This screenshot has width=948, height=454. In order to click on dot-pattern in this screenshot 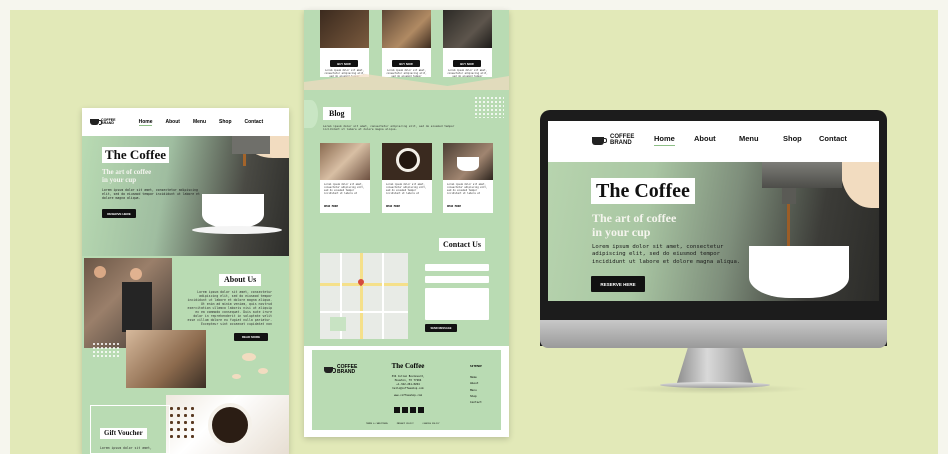, I will do `click(106, 350)`.